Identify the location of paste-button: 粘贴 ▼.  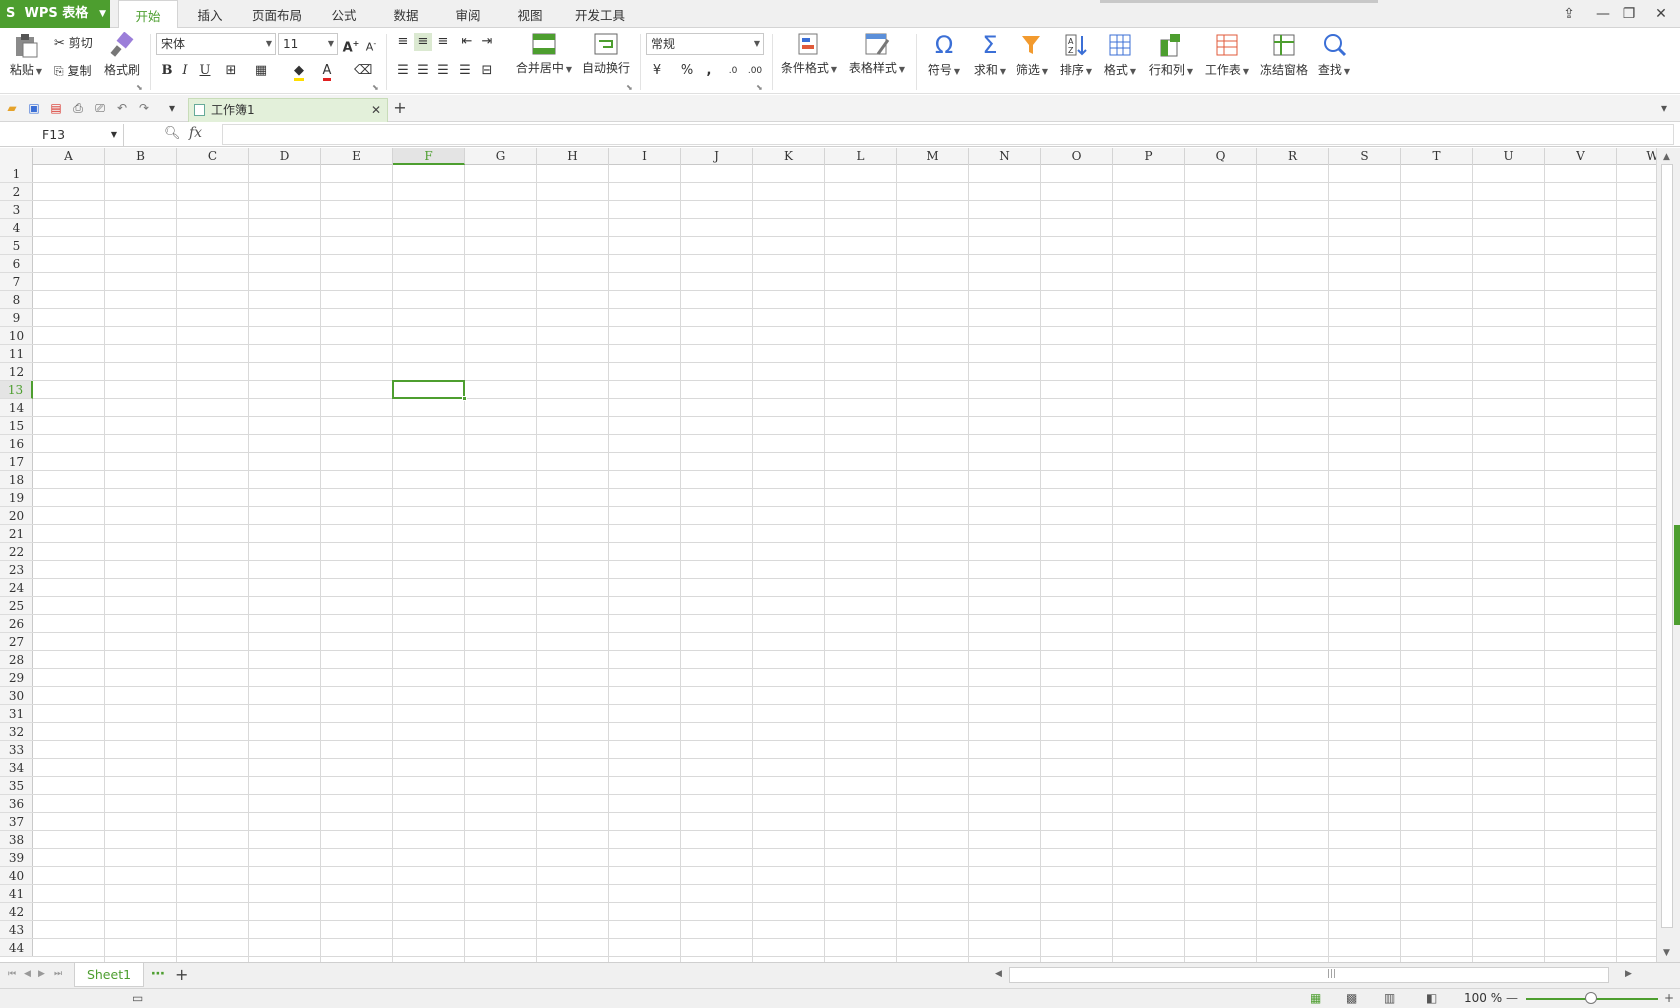
(26, 55).